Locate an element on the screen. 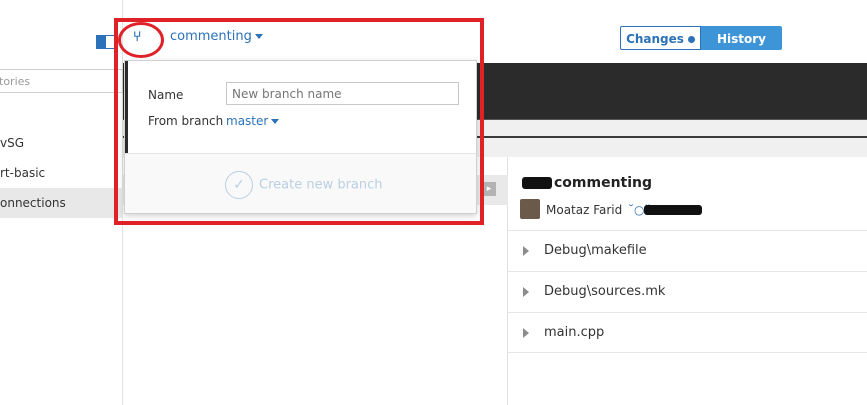 Image resolution: width=867 pixels, height=405 pixels. file-name: Debug\makefile is located at coordinates (595, 250).